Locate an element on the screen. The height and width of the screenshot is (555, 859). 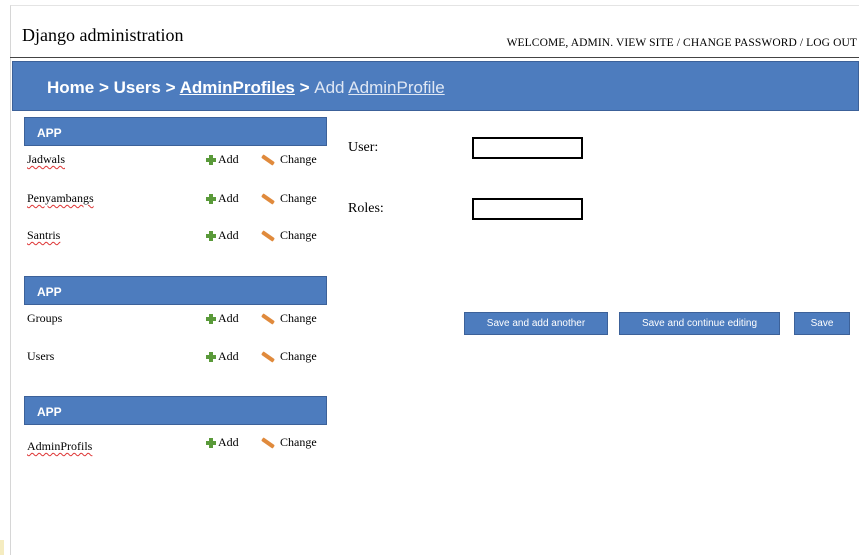
breadcrumb-current: Add AdminProfile is located at coordinates (379, 87).